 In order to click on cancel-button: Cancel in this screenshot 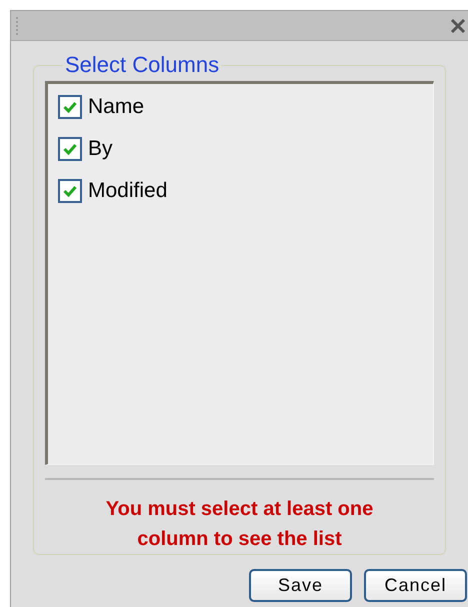, I will do `click(415, 585)`.